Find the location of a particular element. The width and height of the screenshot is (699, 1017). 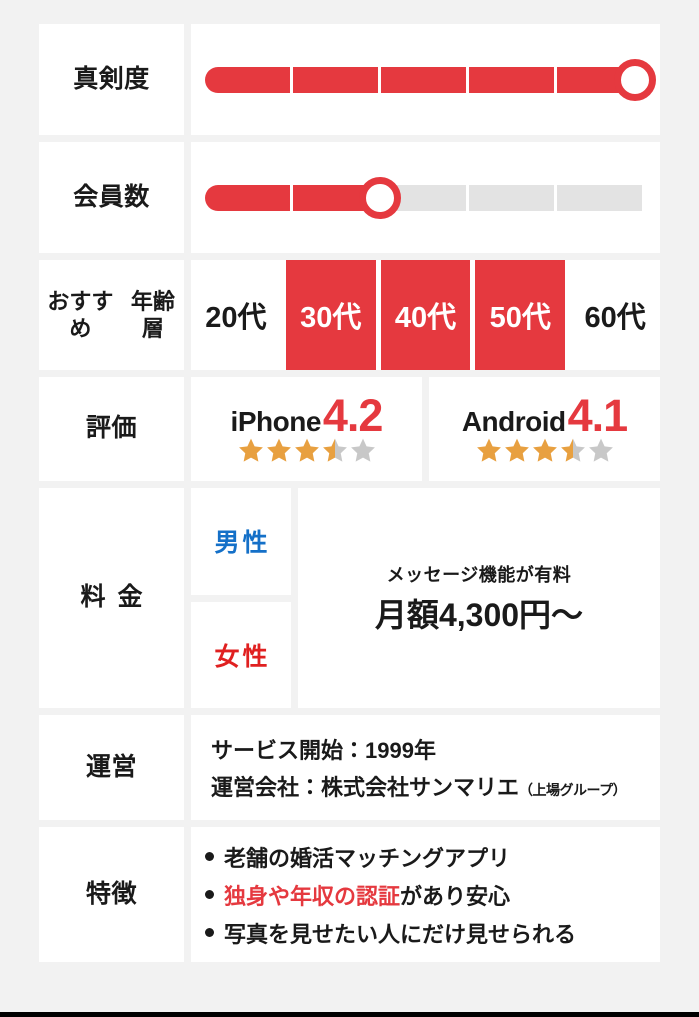

table-row-age: おすすめ 年齢層 20代 30代 40代 50代 60代 is located at coordinates (349, 315).